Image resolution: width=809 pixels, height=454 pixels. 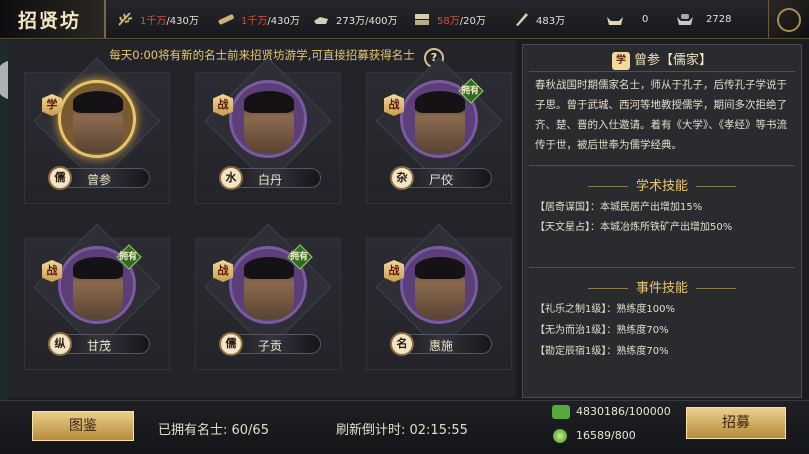 What do you see at coordinates (402, 178) in the screenshot?
I see `school-badge: 杂` at bounding box center [402, 178].